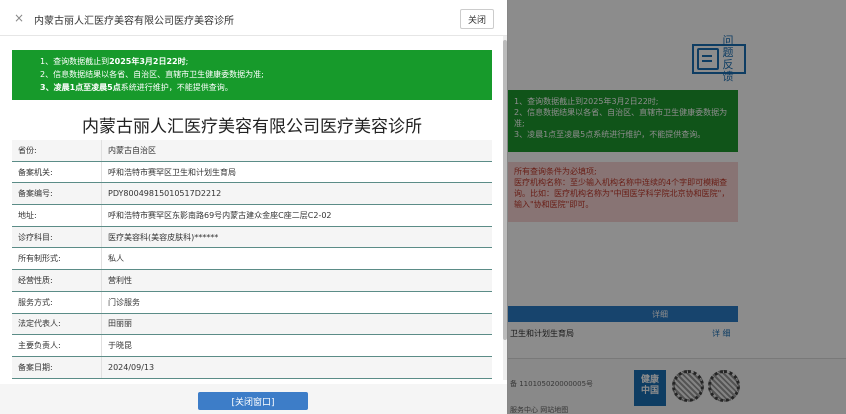 This screenshot has width=846, height=414. What do you see at coordinates (57, 237) in the screenshot?
I see `field-label: 诊疗科目:` at bounding box center [57, 237].